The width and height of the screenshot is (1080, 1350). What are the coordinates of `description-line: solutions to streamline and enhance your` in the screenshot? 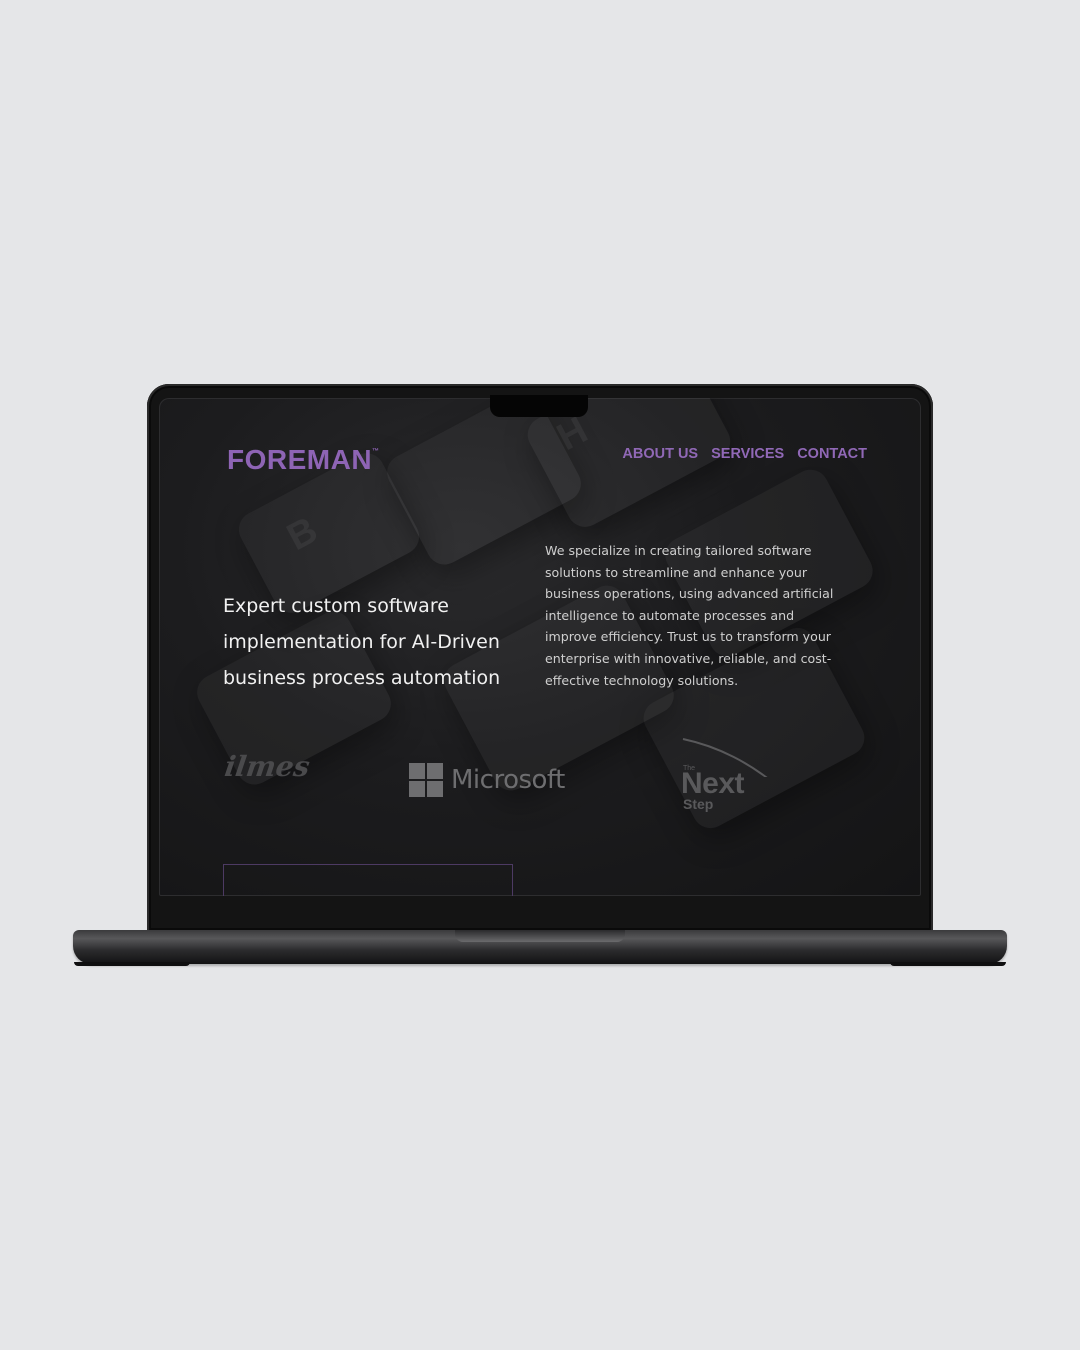 It's located at (676, 572).